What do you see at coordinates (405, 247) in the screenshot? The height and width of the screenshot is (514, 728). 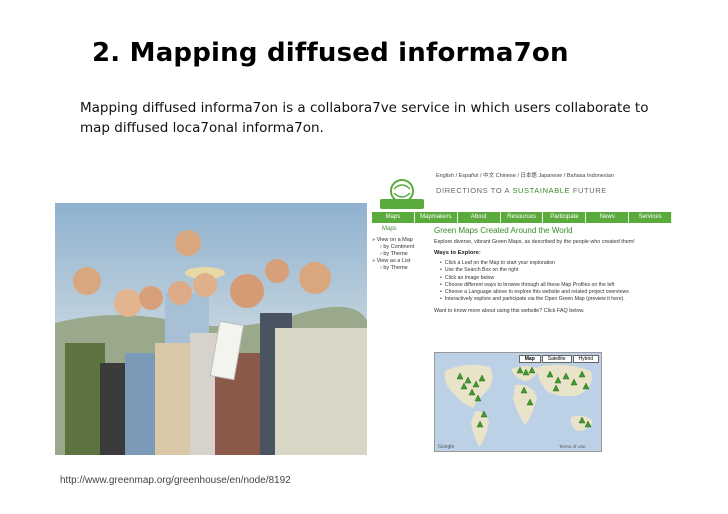 I see `sidebar-item-by-continent: › by Continent` at bounding box center [405, 247].